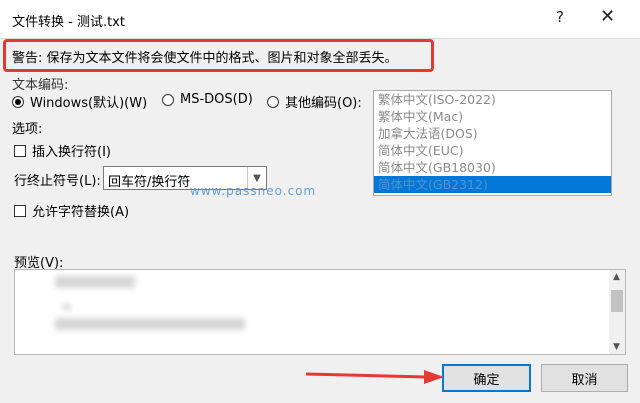  What do you see at coordinates (492, 116) in the screenshot?
I see `encoding-list-item: 繁体中文(Mac)` at bounding box center [492, 116].